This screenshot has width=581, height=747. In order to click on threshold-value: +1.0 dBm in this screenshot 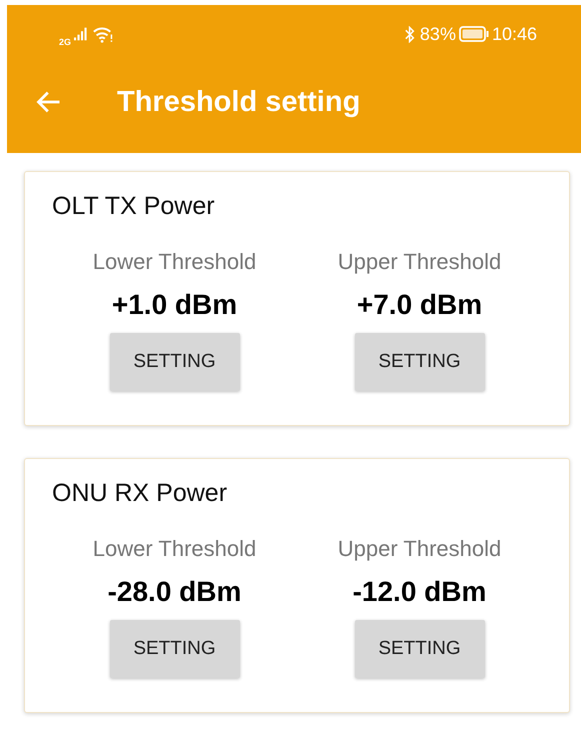, I will do `click(175, 305)`.